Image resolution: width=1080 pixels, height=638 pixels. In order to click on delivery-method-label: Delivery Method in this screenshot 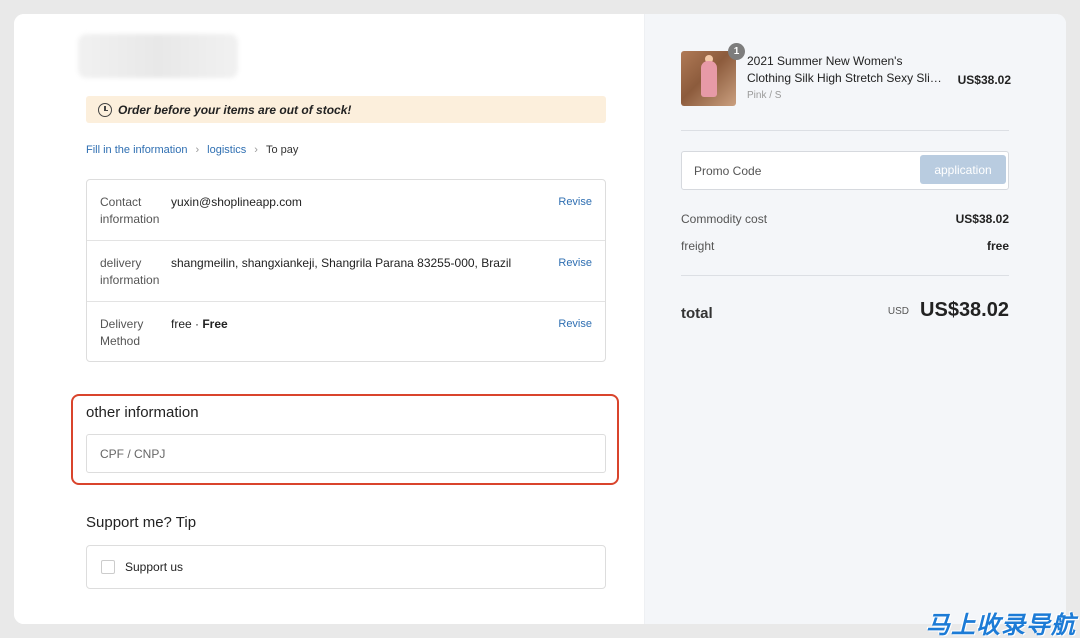, I will do `click(122, 332)`.